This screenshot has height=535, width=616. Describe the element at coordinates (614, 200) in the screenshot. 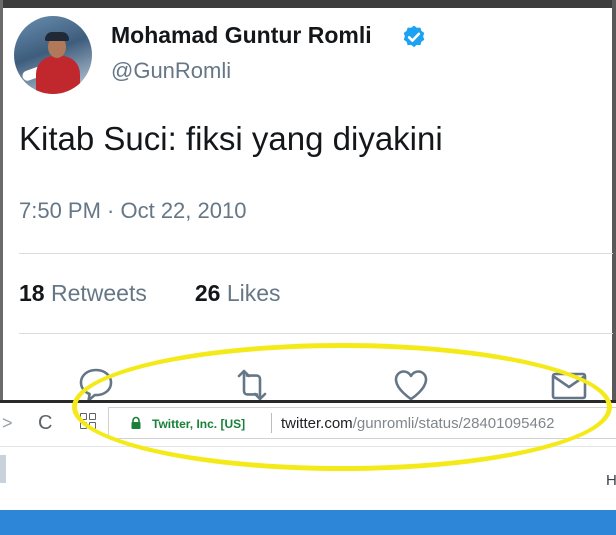

I see `right-frame` at that location.